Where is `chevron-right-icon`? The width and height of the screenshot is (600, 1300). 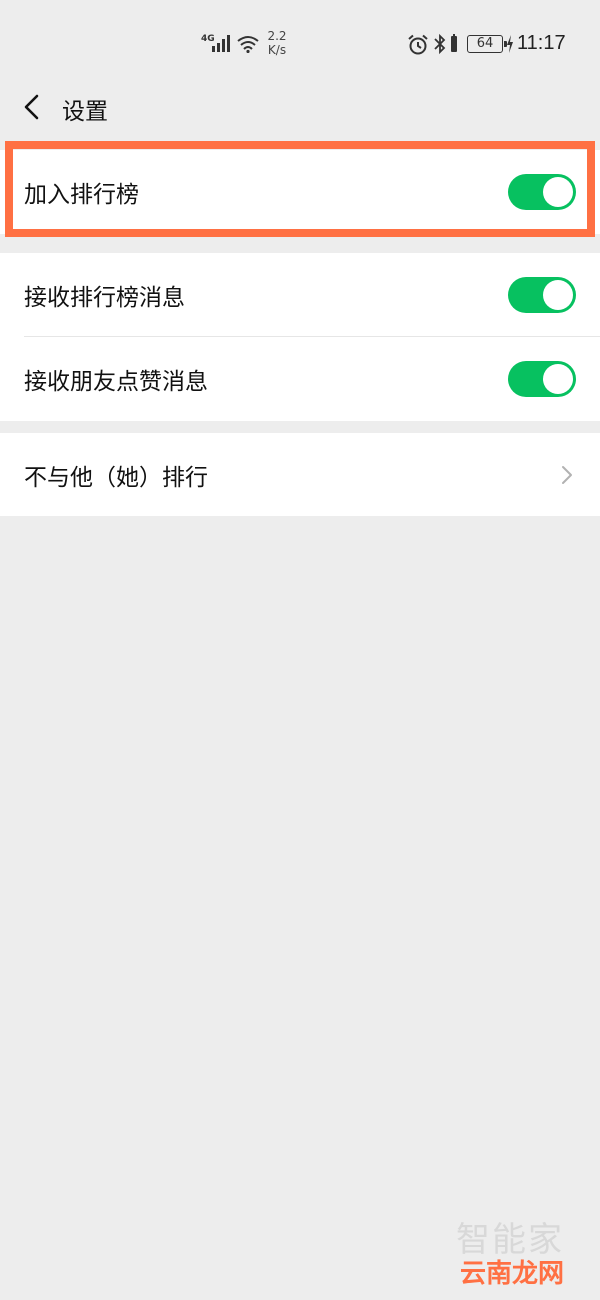
chevron-right-icon is located at coordinates (567, 474).